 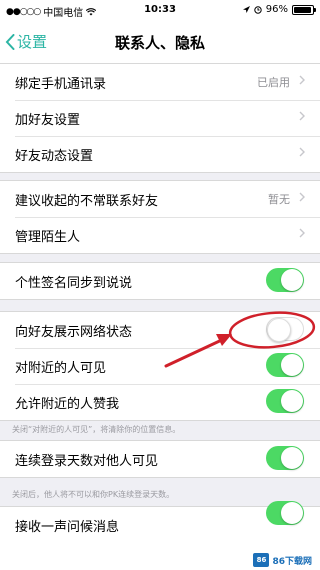 I want to click on settings-group-signature: 个性签名同步到说说, so click(x=160, y=281).